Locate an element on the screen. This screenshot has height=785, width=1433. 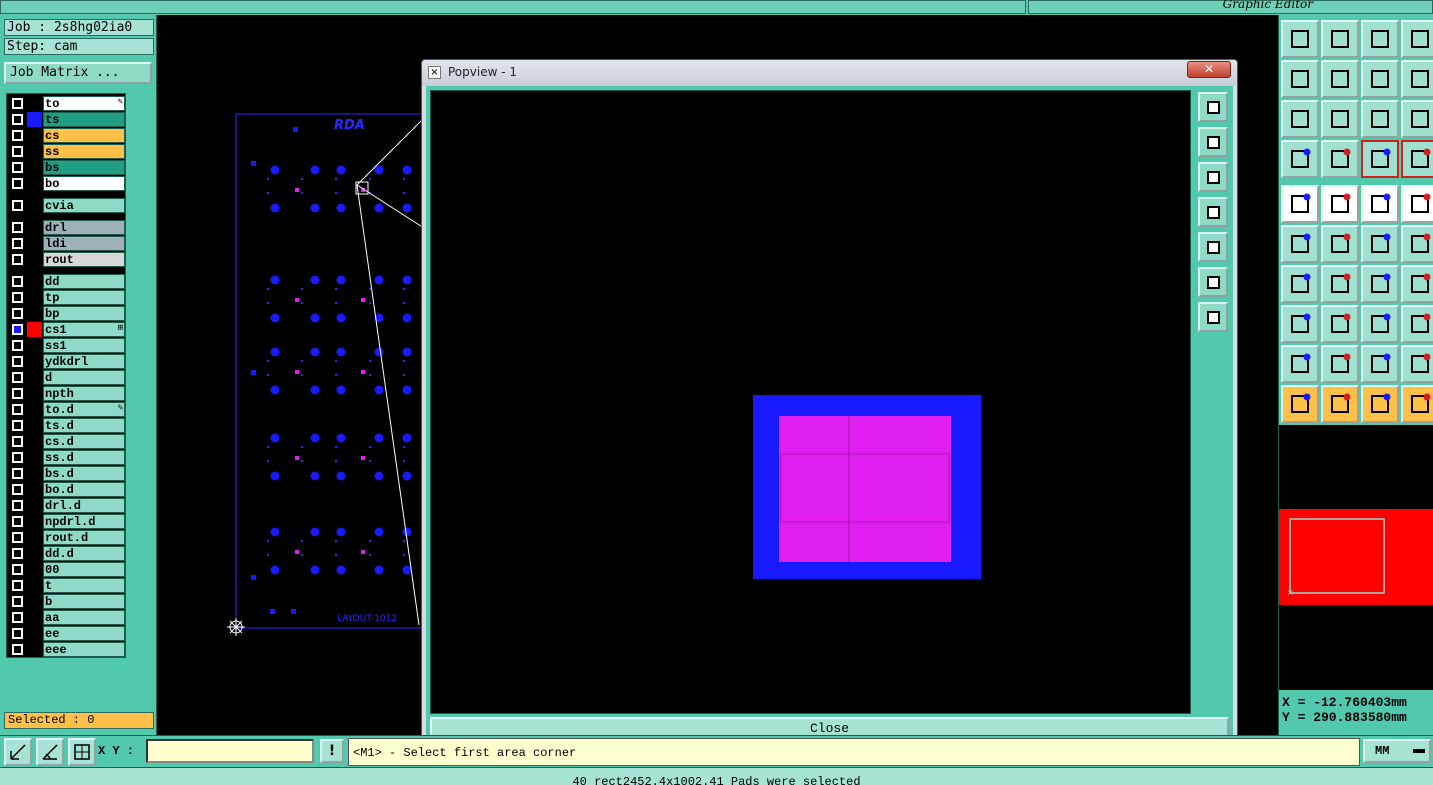
layer-row: bs is located at coordinates (67, 167).